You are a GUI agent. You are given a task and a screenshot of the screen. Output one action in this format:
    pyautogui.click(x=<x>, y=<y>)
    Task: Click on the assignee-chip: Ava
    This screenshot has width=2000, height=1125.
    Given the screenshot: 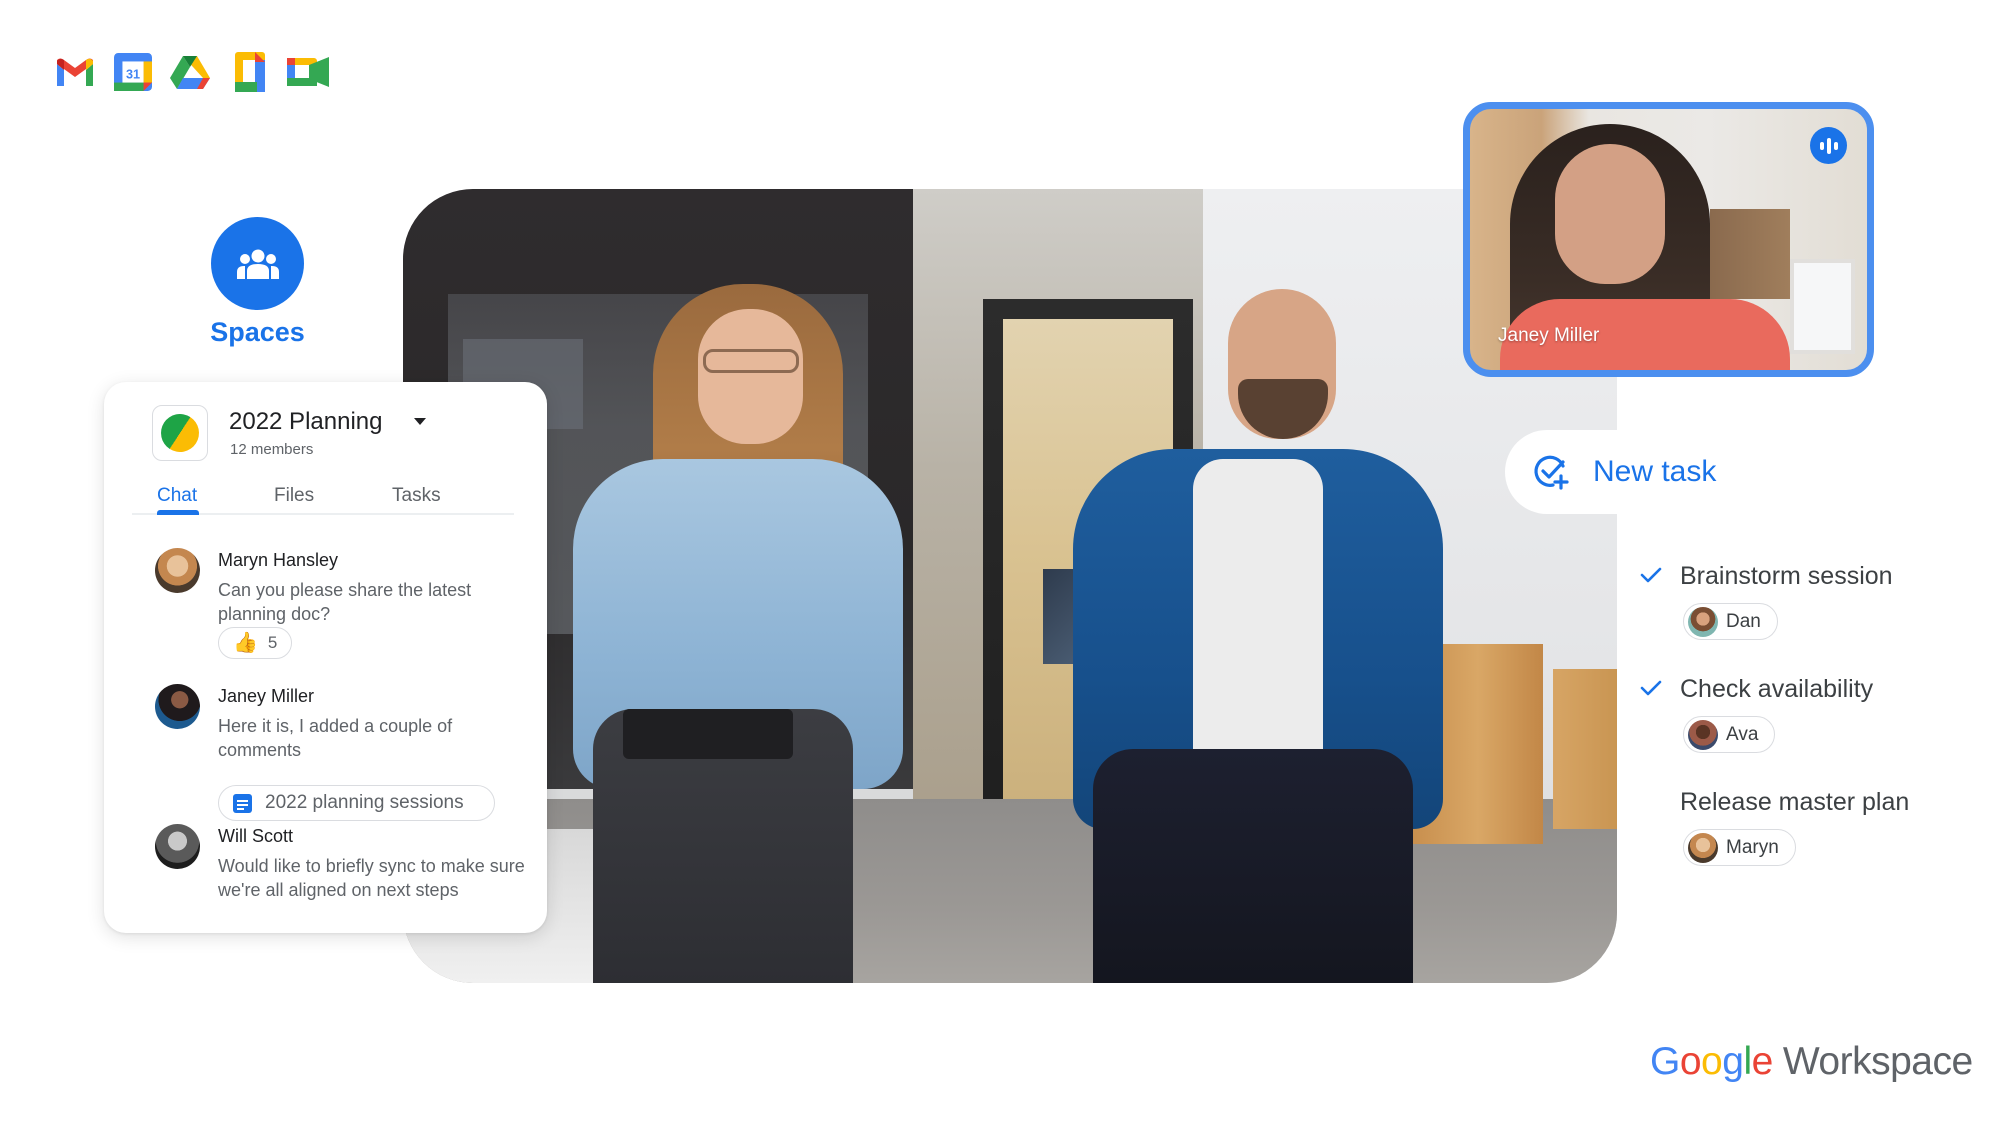 What is the action you would take?
    pyautogui.click(x=1729, y=734)
    